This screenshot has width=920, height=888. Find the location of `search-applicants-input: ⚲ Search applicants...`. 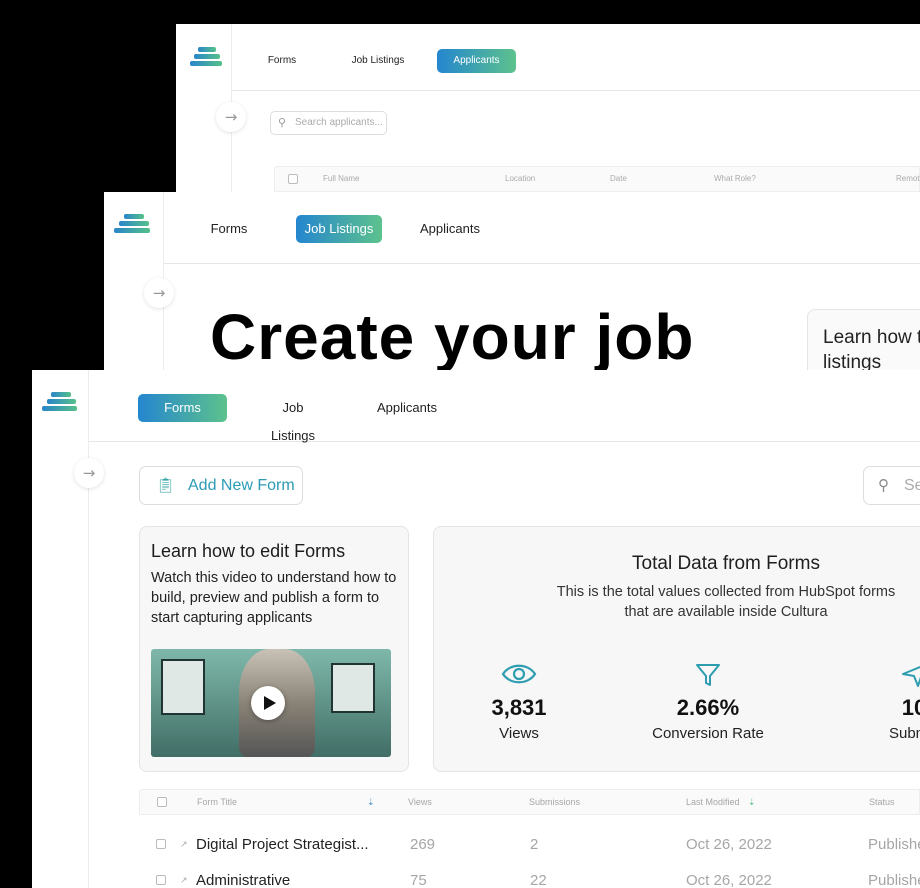

search-applicants-input: ⚲ Search applicants... is located at coordinates (328, 123).